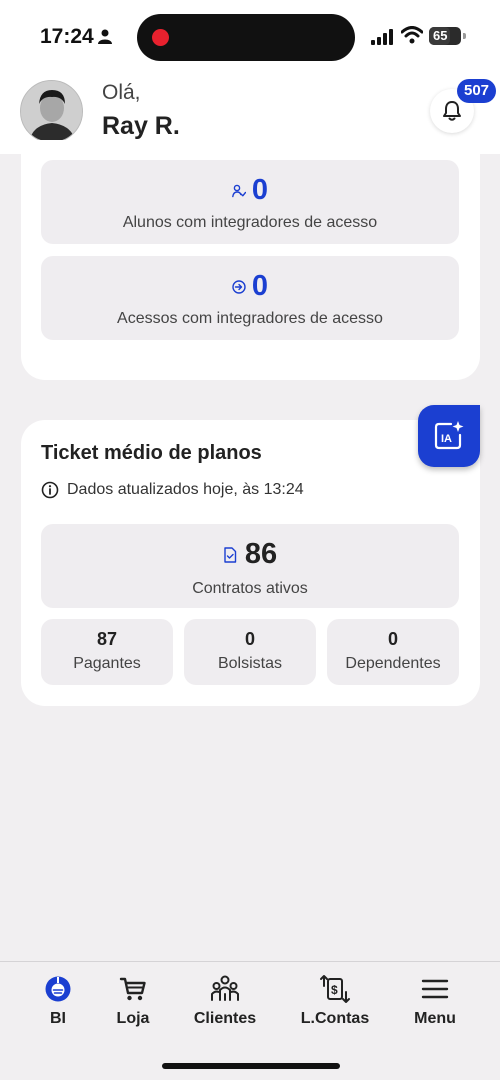 This screenshot has width=500, height=1080. I want to click on status-time: 17:24, so click(67, 36).